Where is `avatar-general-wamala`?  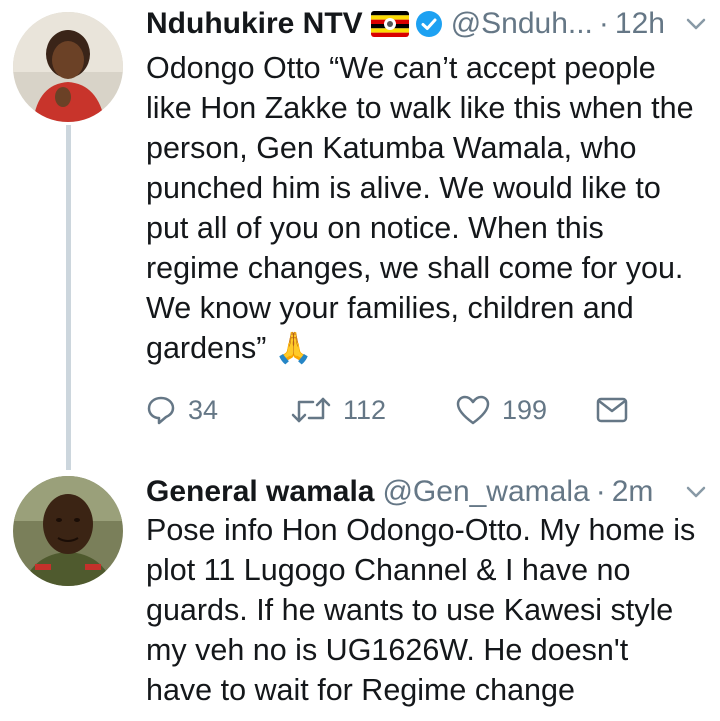
avatar-general-wamala is located at coordinates (68, 531).